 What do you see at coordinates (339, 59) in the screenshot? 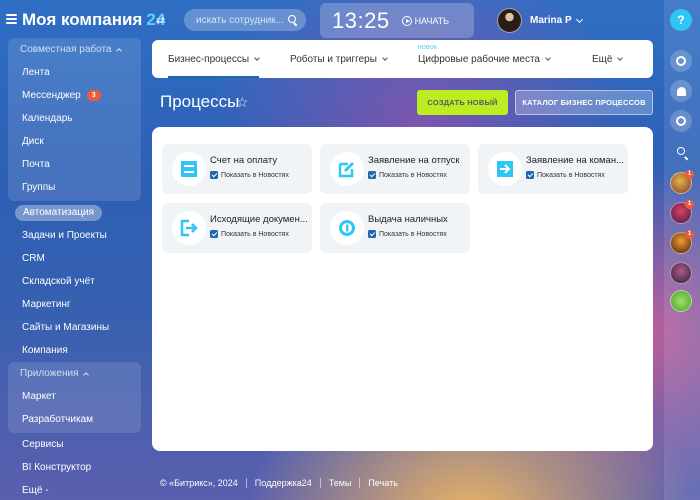
I see `tab-robots-triggers: Роботы и триггеры` at bounding box center [339, 59].